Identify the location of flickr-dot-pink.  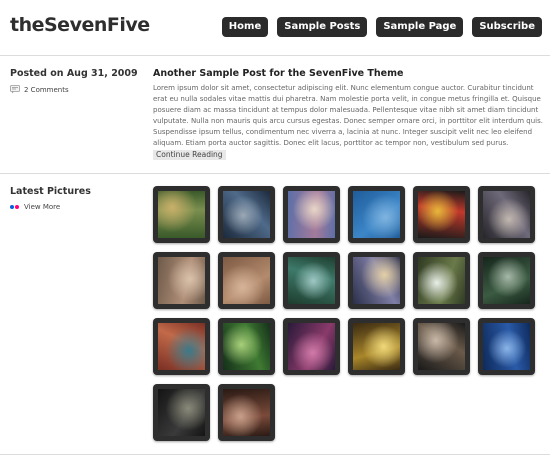
(17, 207).